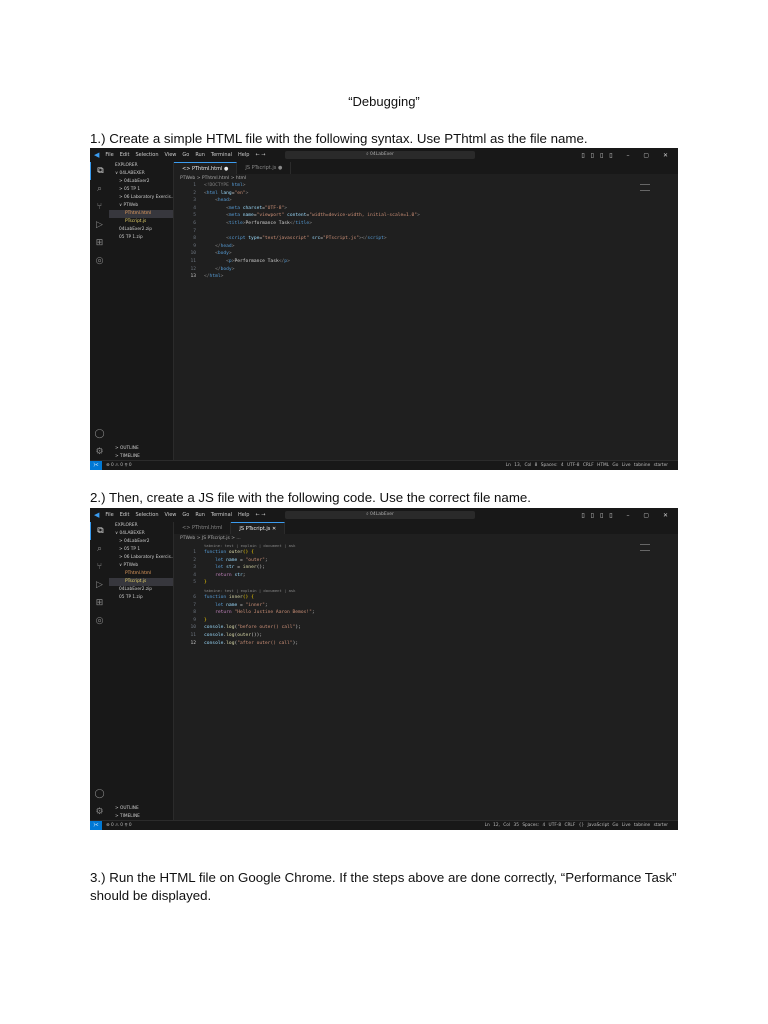 The image size is (768, 1024). I want to click on code-token: html, so click(237, 185).